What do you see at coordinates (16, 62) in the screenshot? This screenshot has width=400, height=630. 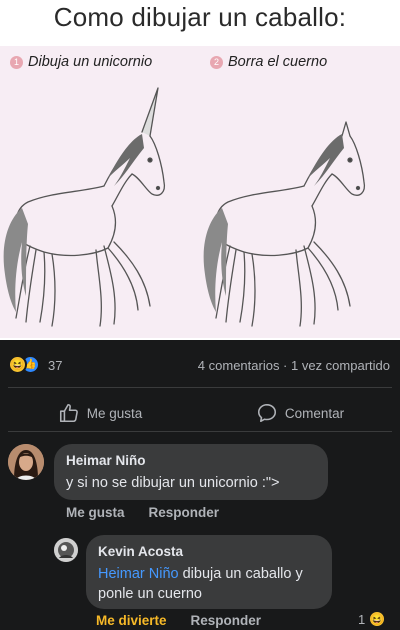 I see `step-number-badge: 1` at bounding box center [16, 62].